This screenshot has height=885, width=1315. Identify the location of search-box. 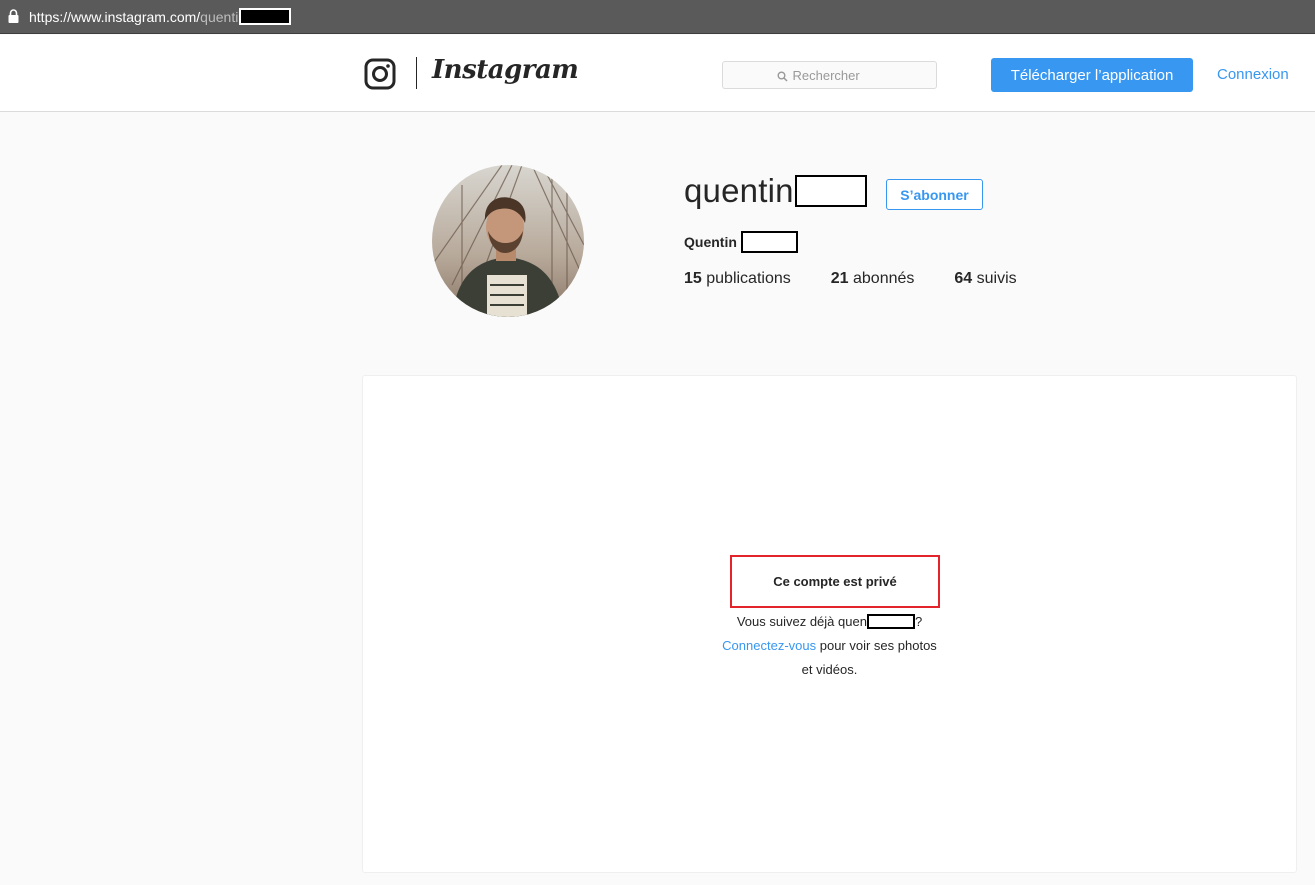
(829, 75).